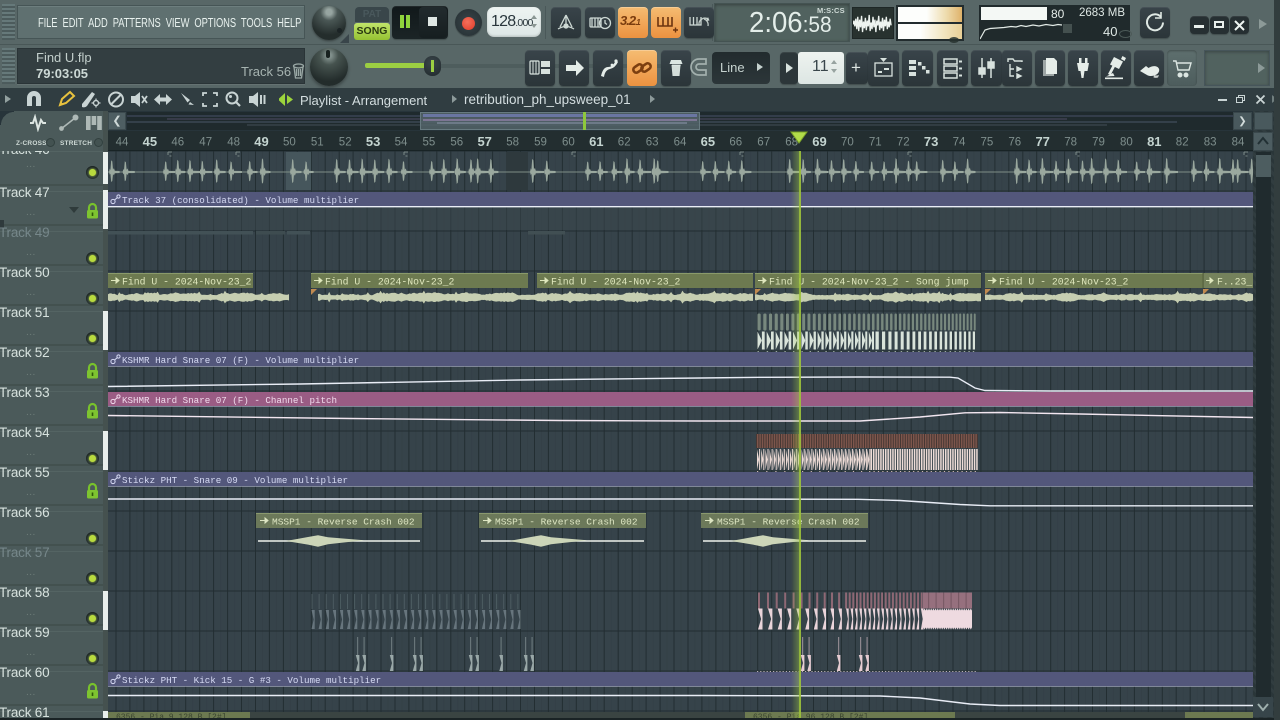 The width and height of the screenshot is (1280, 720). What do you see at coordinates (596, 141) in the screenshot?
I see `svg-text: 61` at bounding box center [596, 141].